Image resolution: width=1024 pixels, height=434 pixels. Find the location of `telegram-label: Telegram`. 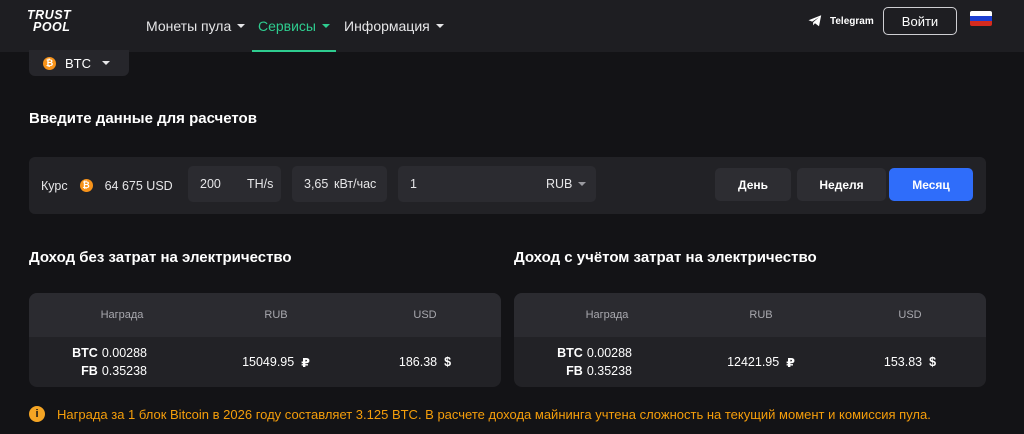

telegram-label: Telegram is located at coordinates (852, 21).